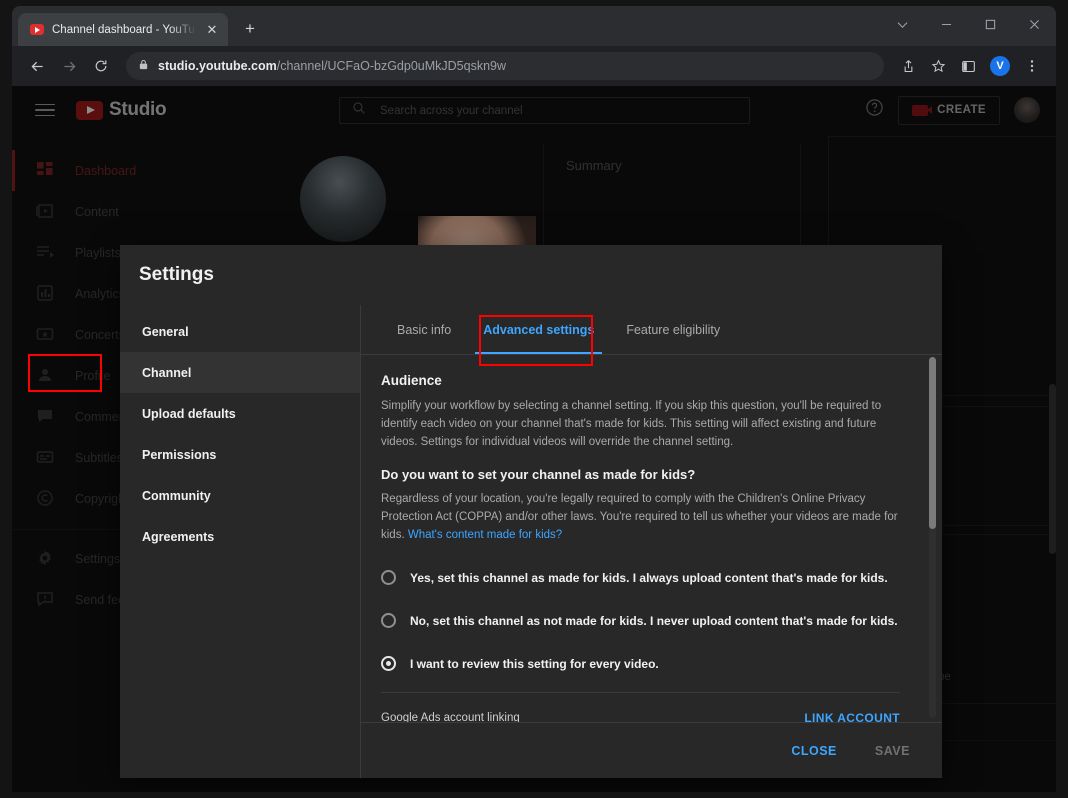 The image size is (1068, 798). What do you see at coordinates (640, 716) in the screenshot?
I see `google-ads-row: Google Ads account linking LINK ACCOUNT` at bounding box center [640, 716].